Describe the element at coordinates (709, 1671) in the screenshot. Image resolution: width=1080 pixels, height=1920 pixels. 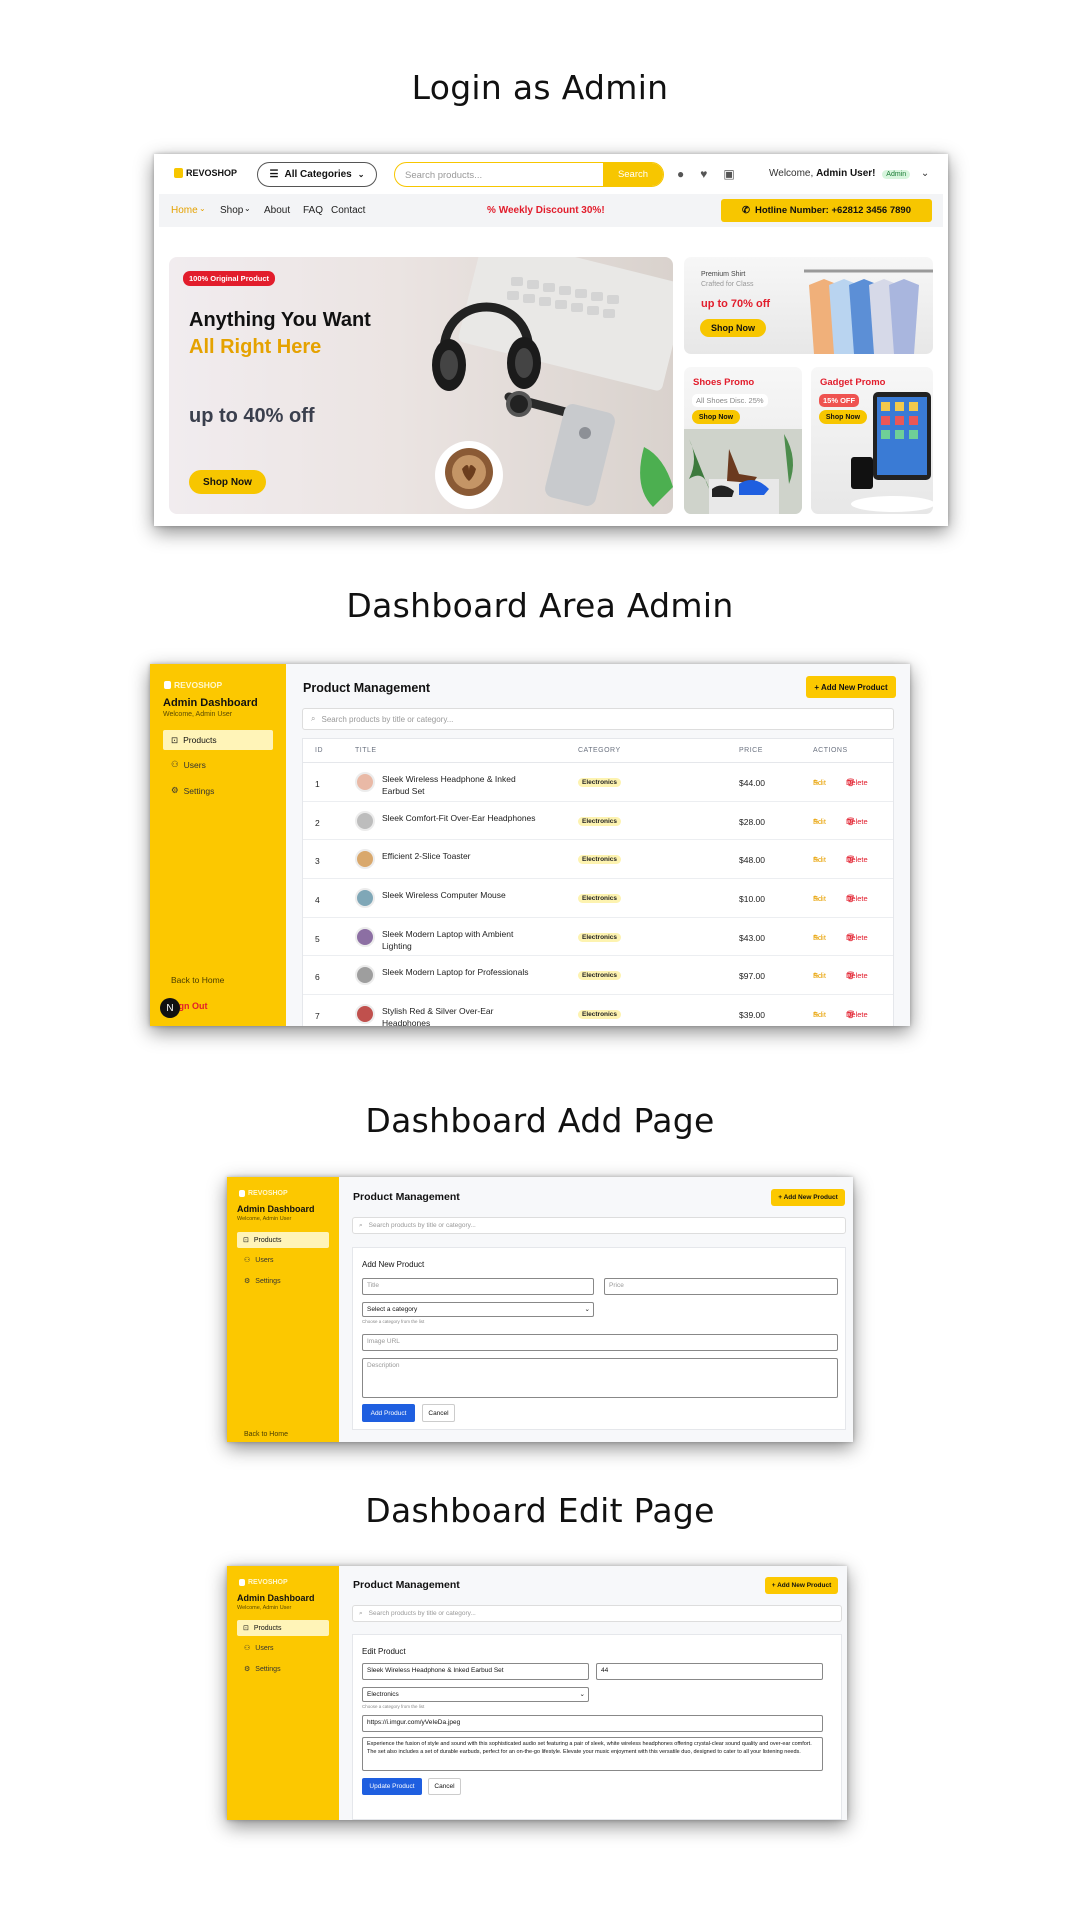
I see `price-input: 44` at that location.